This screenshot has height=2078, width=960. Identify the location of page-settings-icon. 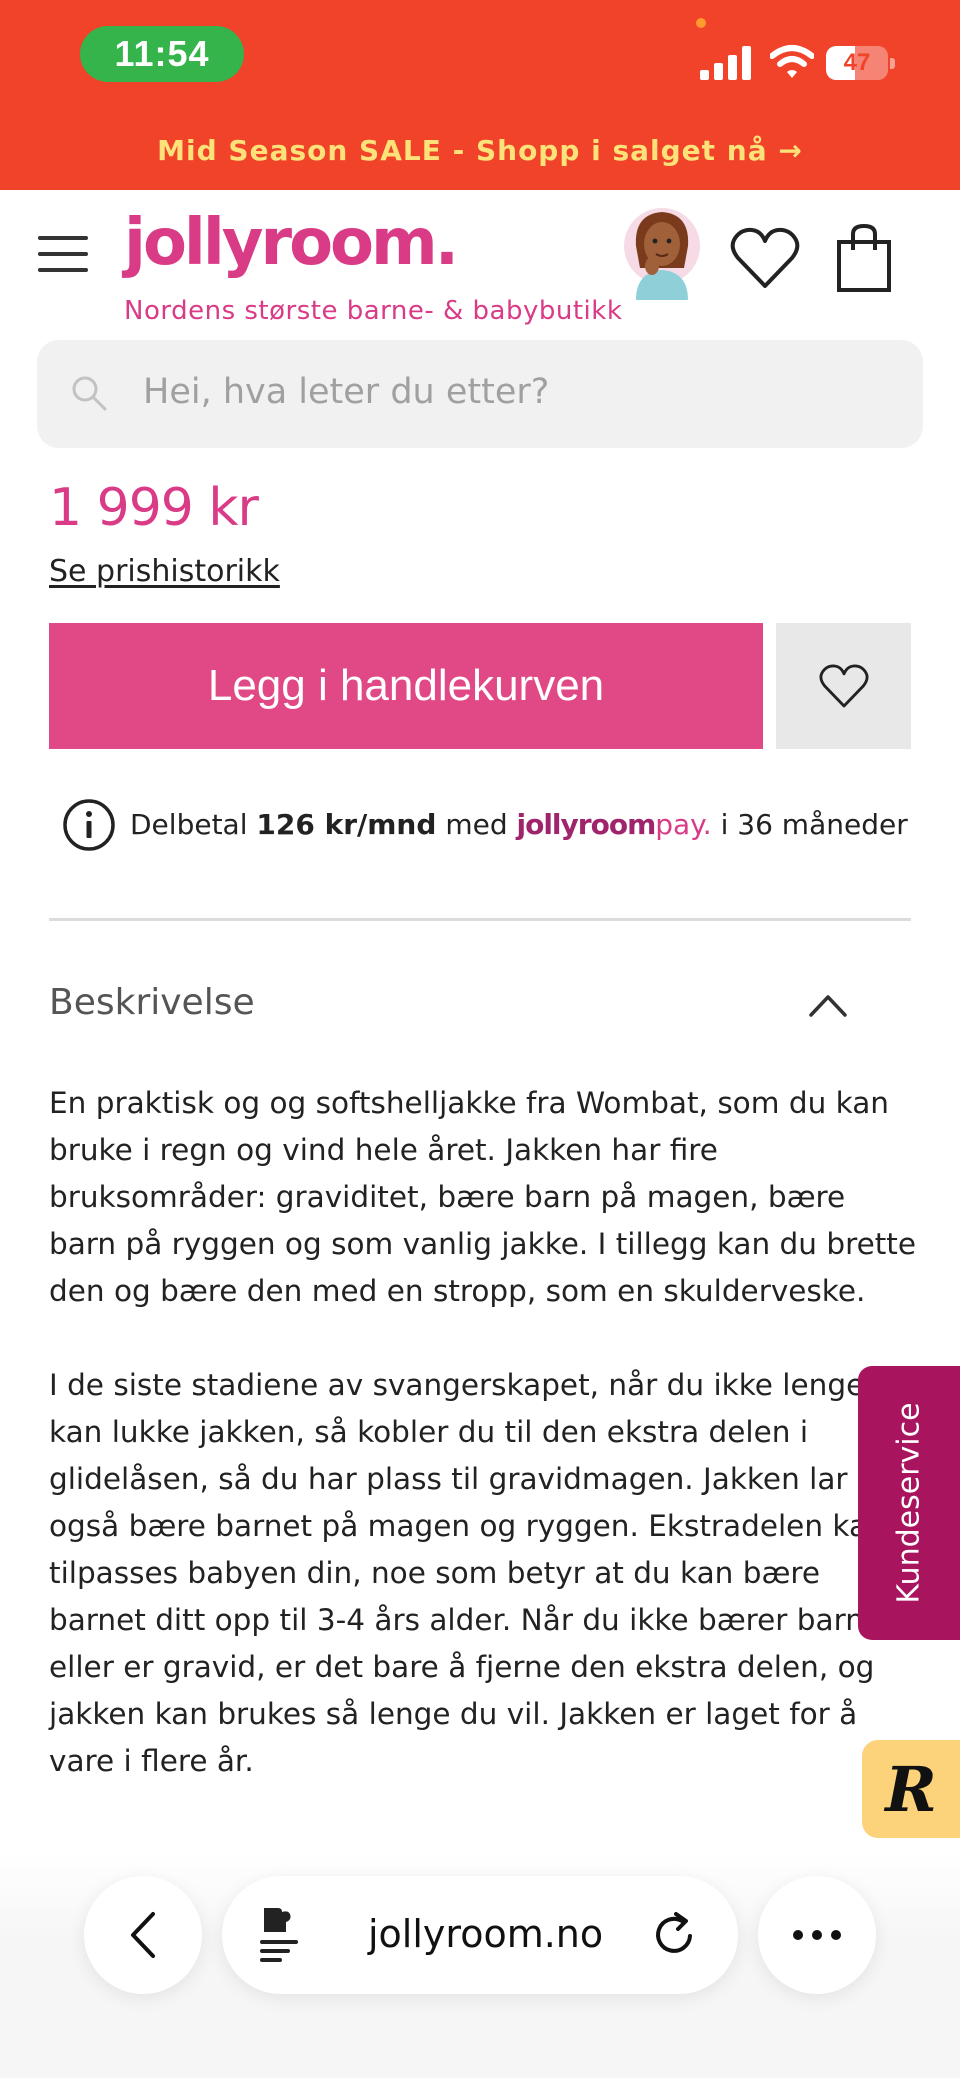
(279, 1935).